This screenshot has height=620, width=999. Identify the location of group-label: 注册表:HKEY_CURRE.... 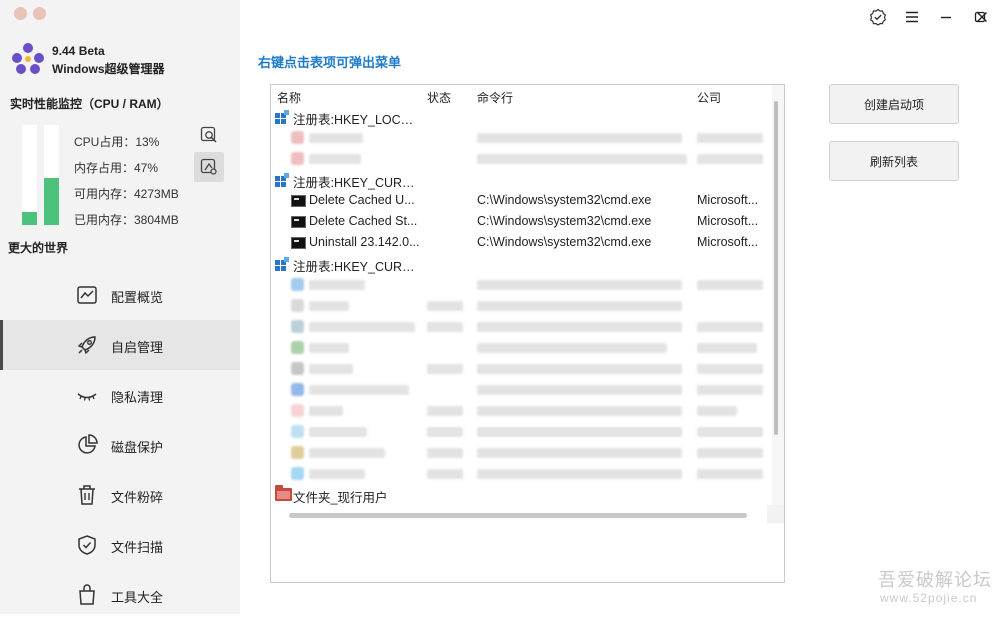
(357, 183).